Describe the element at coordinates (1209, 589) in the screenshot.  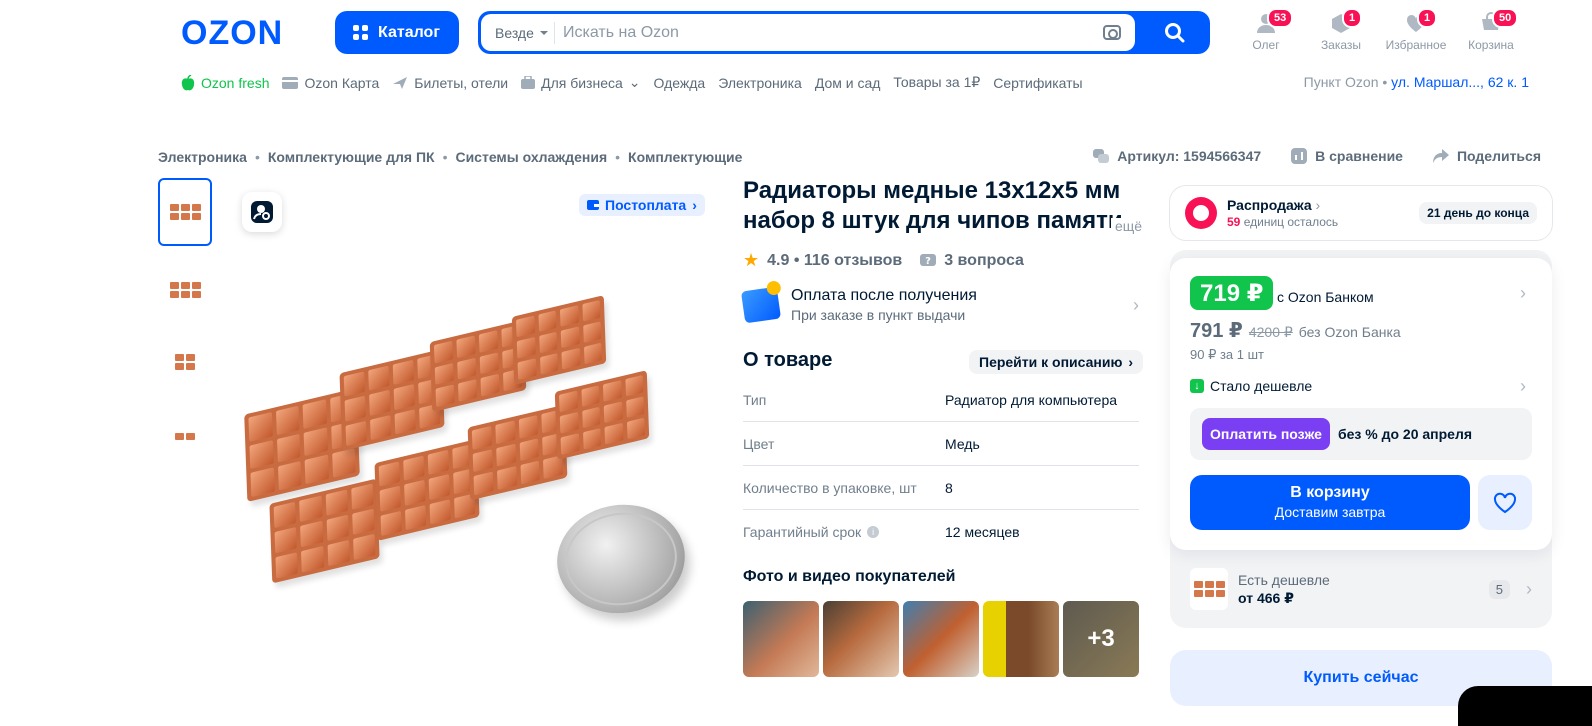
I see `cheaper-offer-thumbnail` at that location.